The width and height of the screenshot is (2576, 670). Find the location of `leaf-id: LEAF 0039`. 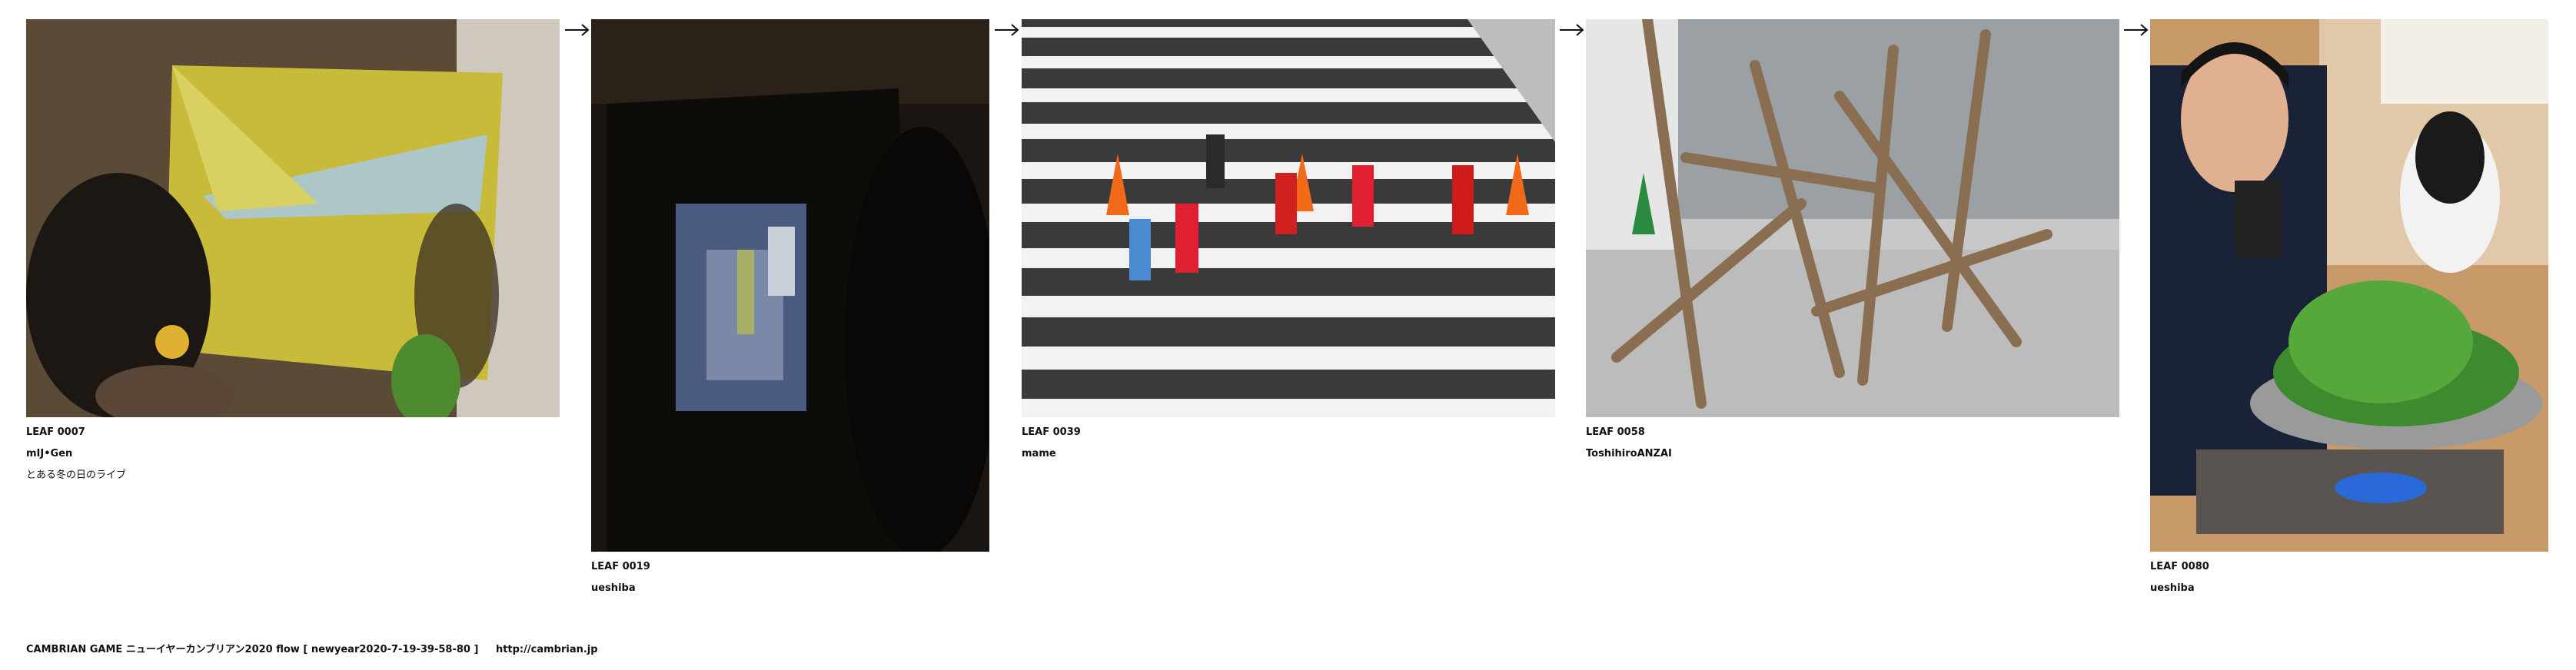

leaf-id: LEAF 0039 is located at coordinates (1051, 432).